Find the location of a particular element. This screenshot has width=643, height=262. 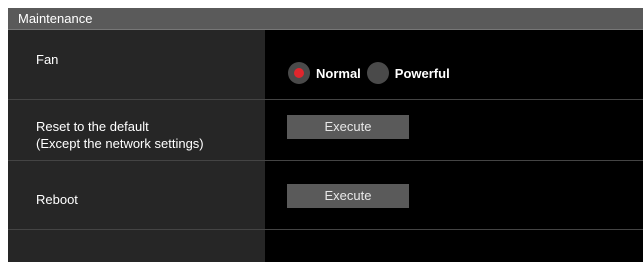

fan-radio-group: Normal Powerful is located at coordinates (372, 73).